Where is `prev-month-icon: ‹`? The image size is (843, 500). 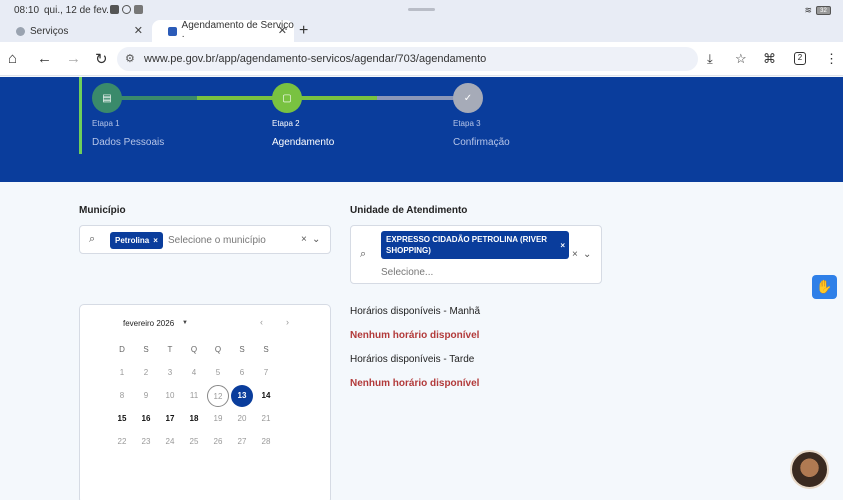 prev-month-icon: ‹ is located at coordinates (261, 322).